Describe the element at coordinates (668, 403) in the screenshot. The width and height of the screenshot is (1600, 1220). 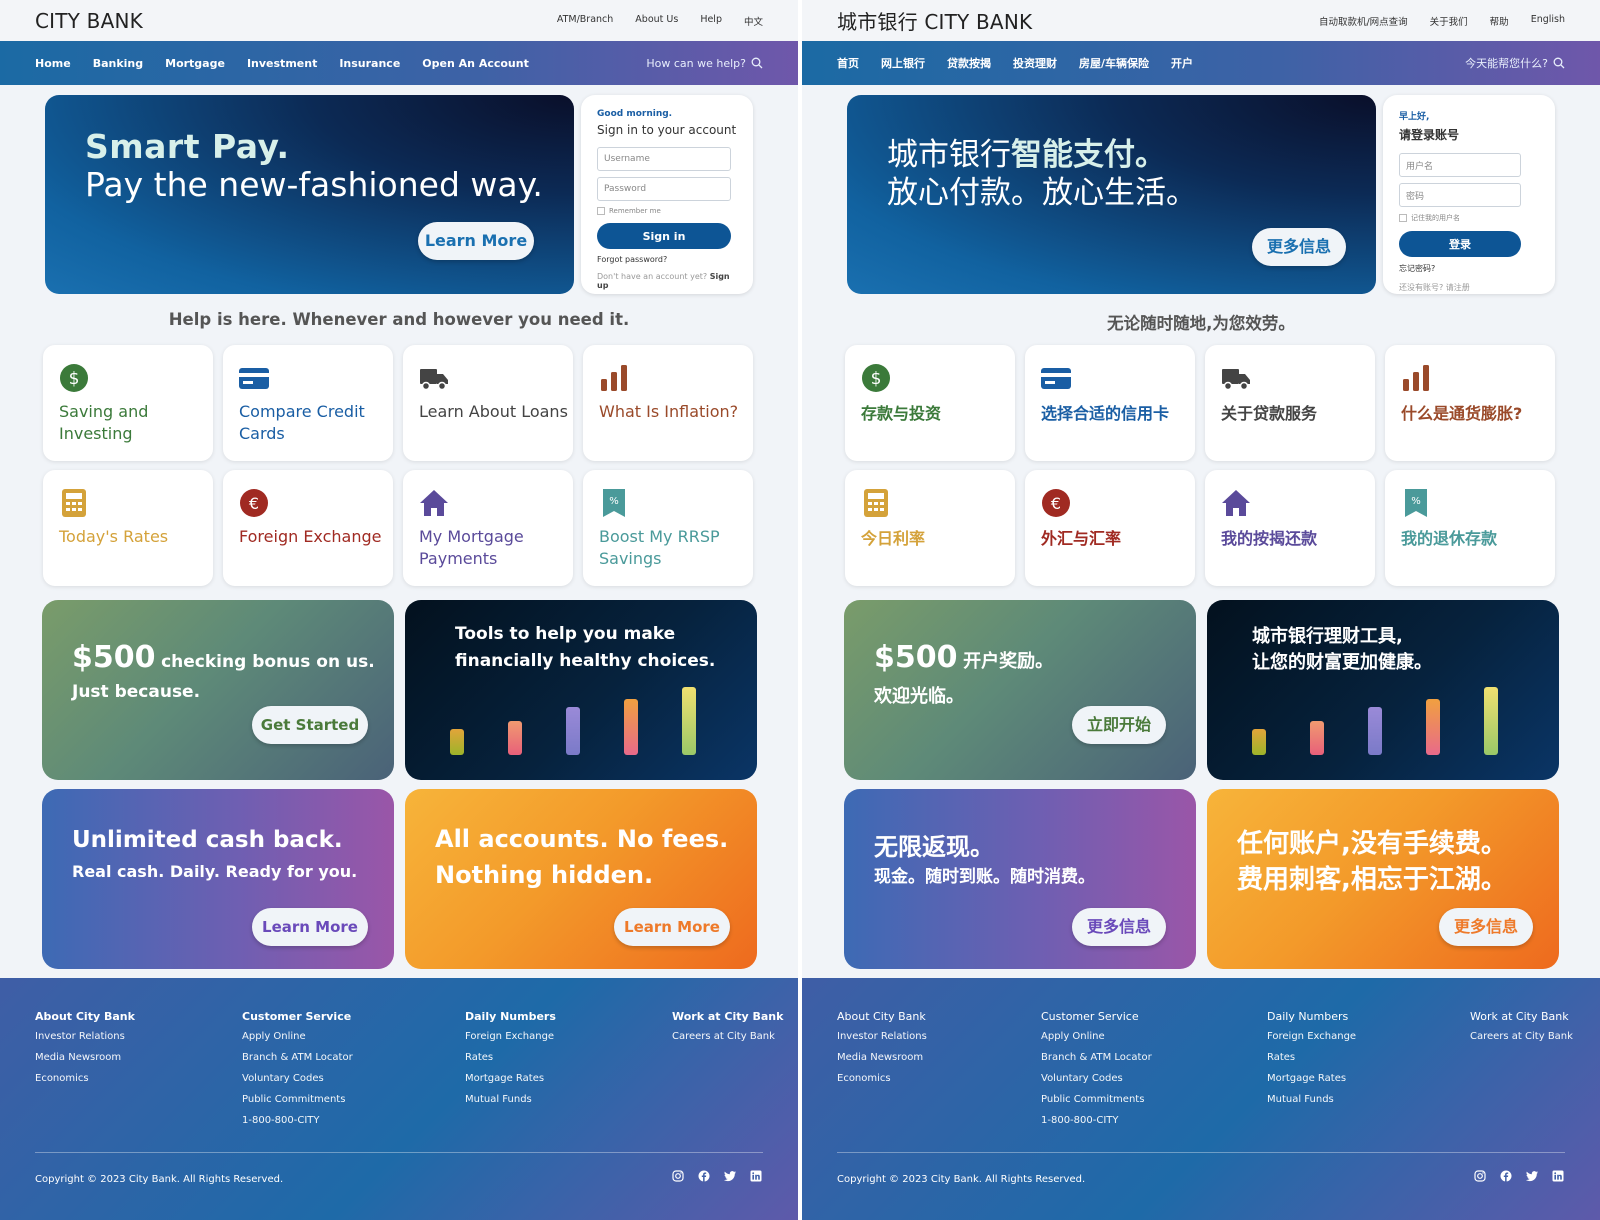
I see `card-what-is-inflation: What Is Inflation?` at that location.